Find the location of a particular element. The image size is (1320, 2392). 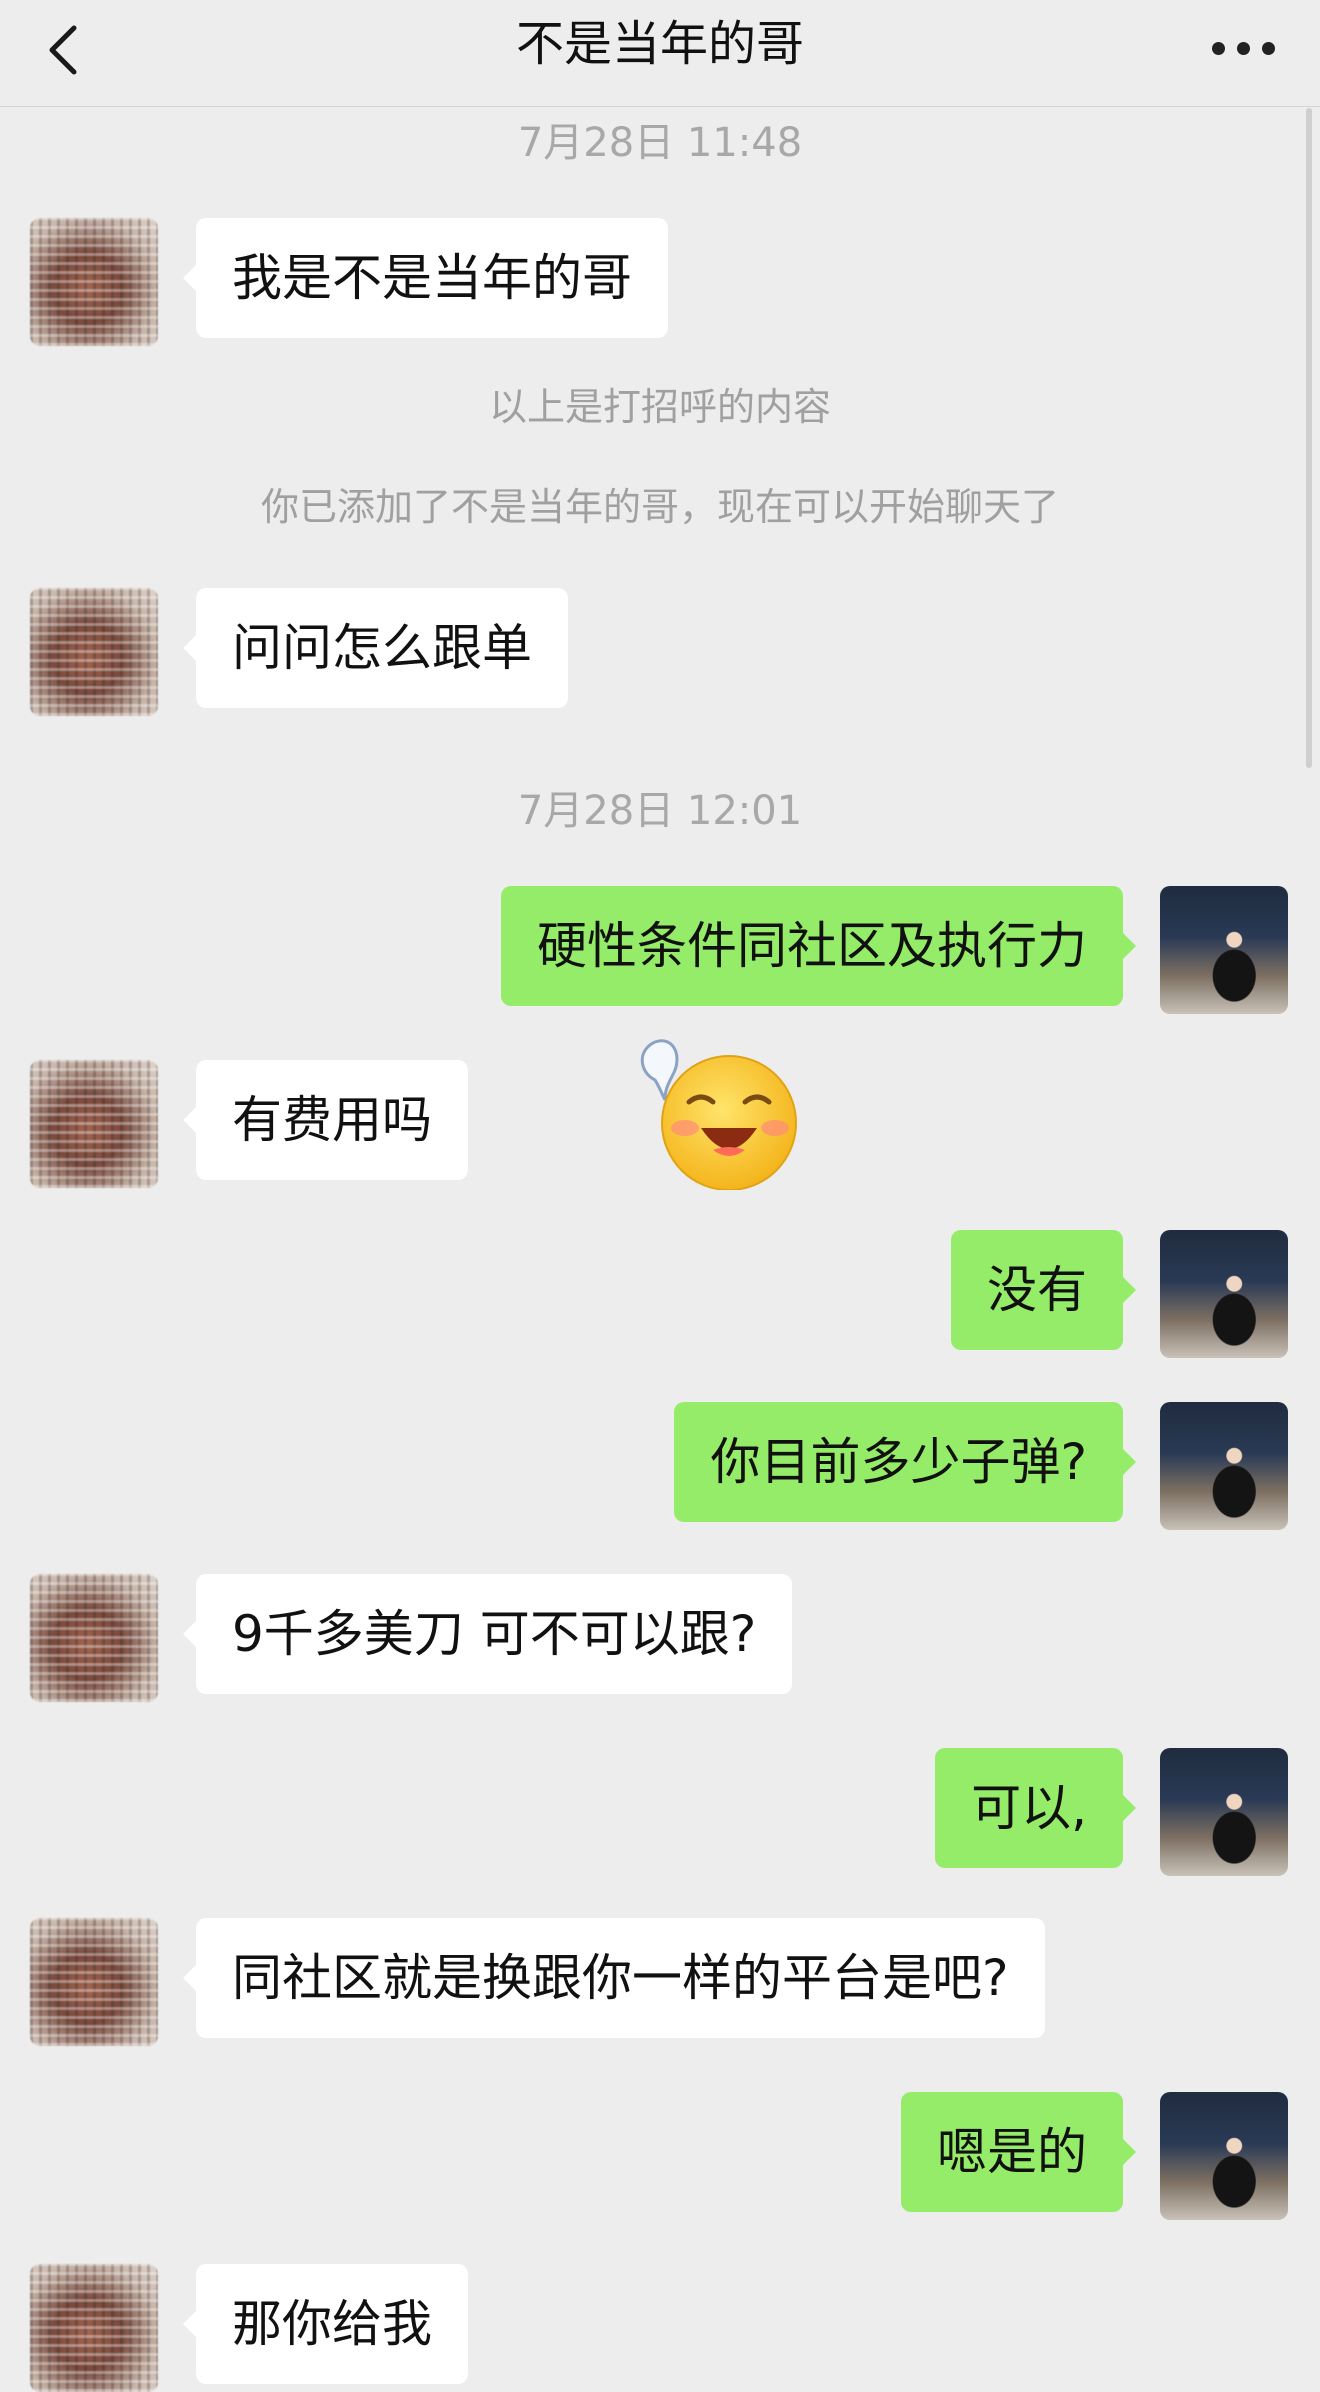

message-bubble-outgoing: 硬性条件同社区及执行力 is located at coordinates (818, 946).